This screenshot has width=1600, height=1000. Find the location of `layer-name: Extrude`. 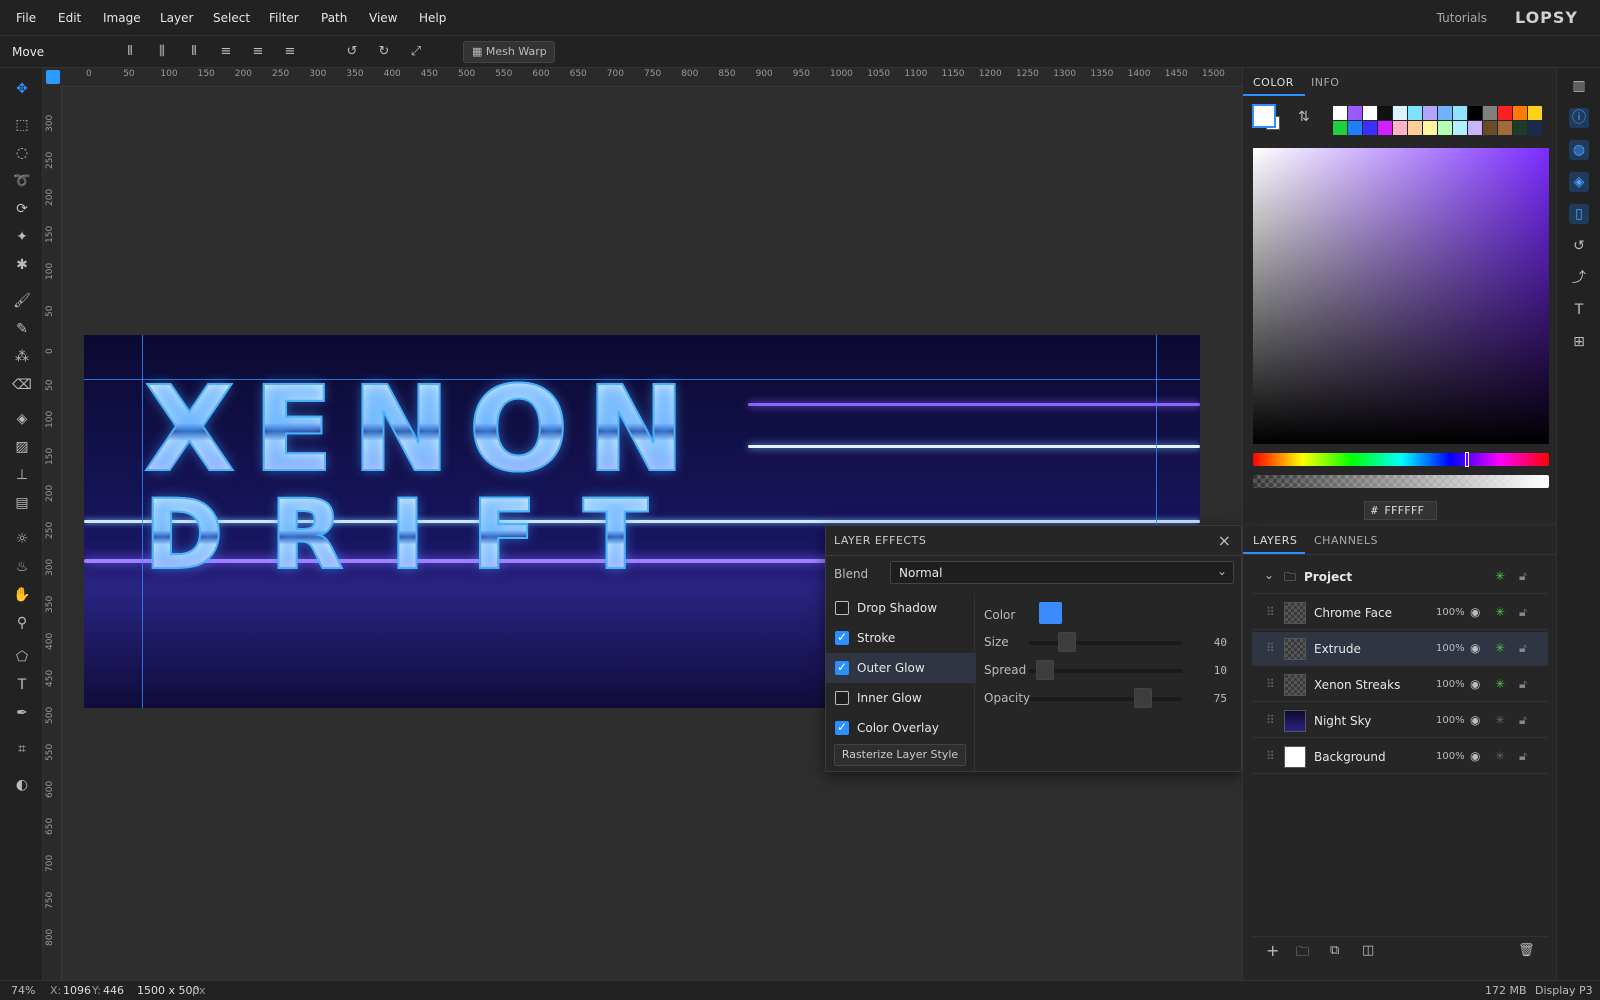

layer-name: Extrude is located at coordinates (1337, 649).